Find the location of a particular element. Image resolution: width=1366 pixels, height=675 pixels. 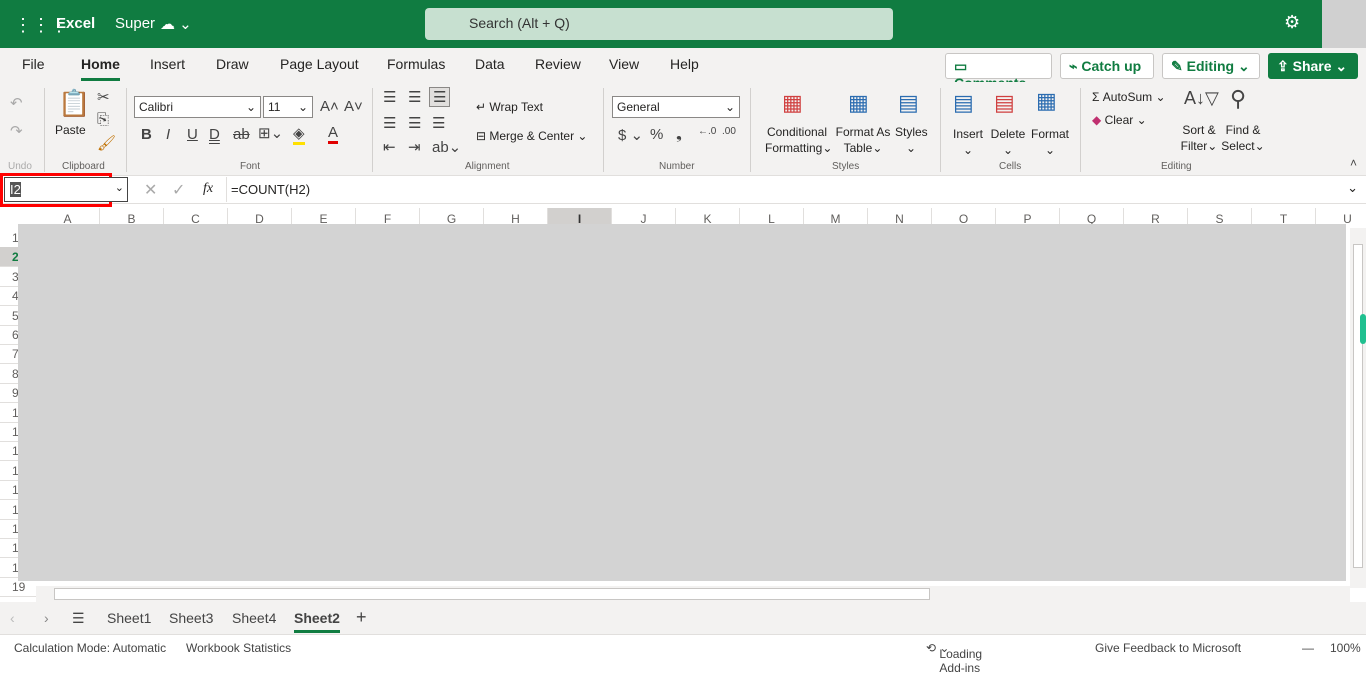

decrease-decimal-icon: .00 is located at coordinates (729, 131).